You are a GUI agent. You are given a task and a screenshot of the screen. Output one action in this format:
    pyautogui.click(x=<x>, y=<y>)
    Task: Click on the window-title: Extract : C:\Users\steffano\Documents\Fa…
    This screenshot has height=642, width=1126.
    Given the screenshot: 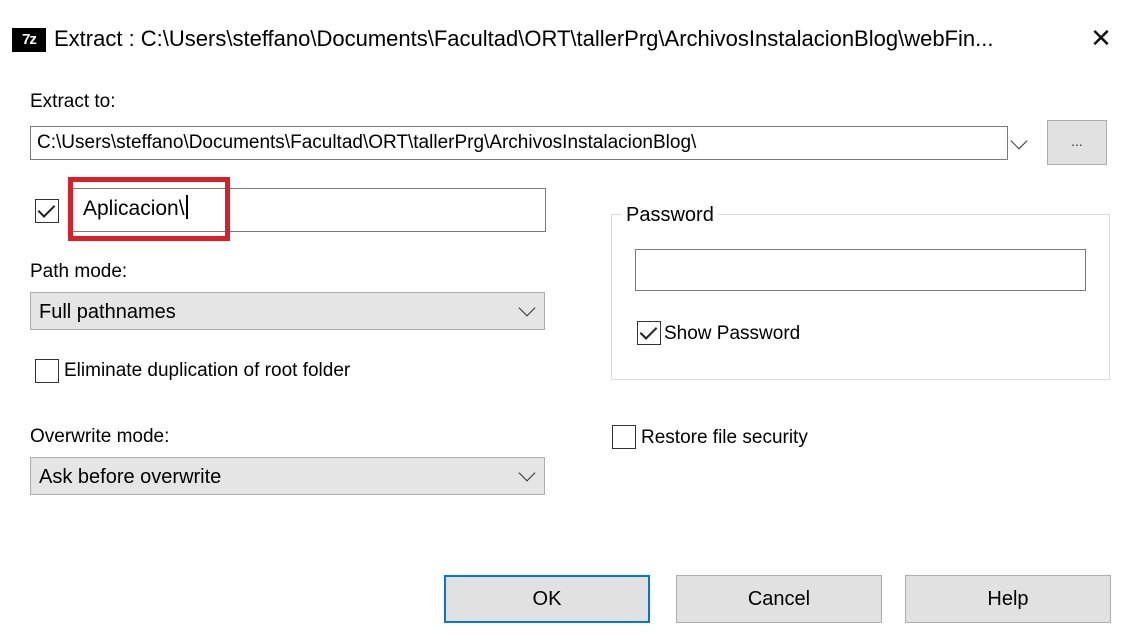 What is the action you would take?
    pyautogui.click(x=524, y=38)
    